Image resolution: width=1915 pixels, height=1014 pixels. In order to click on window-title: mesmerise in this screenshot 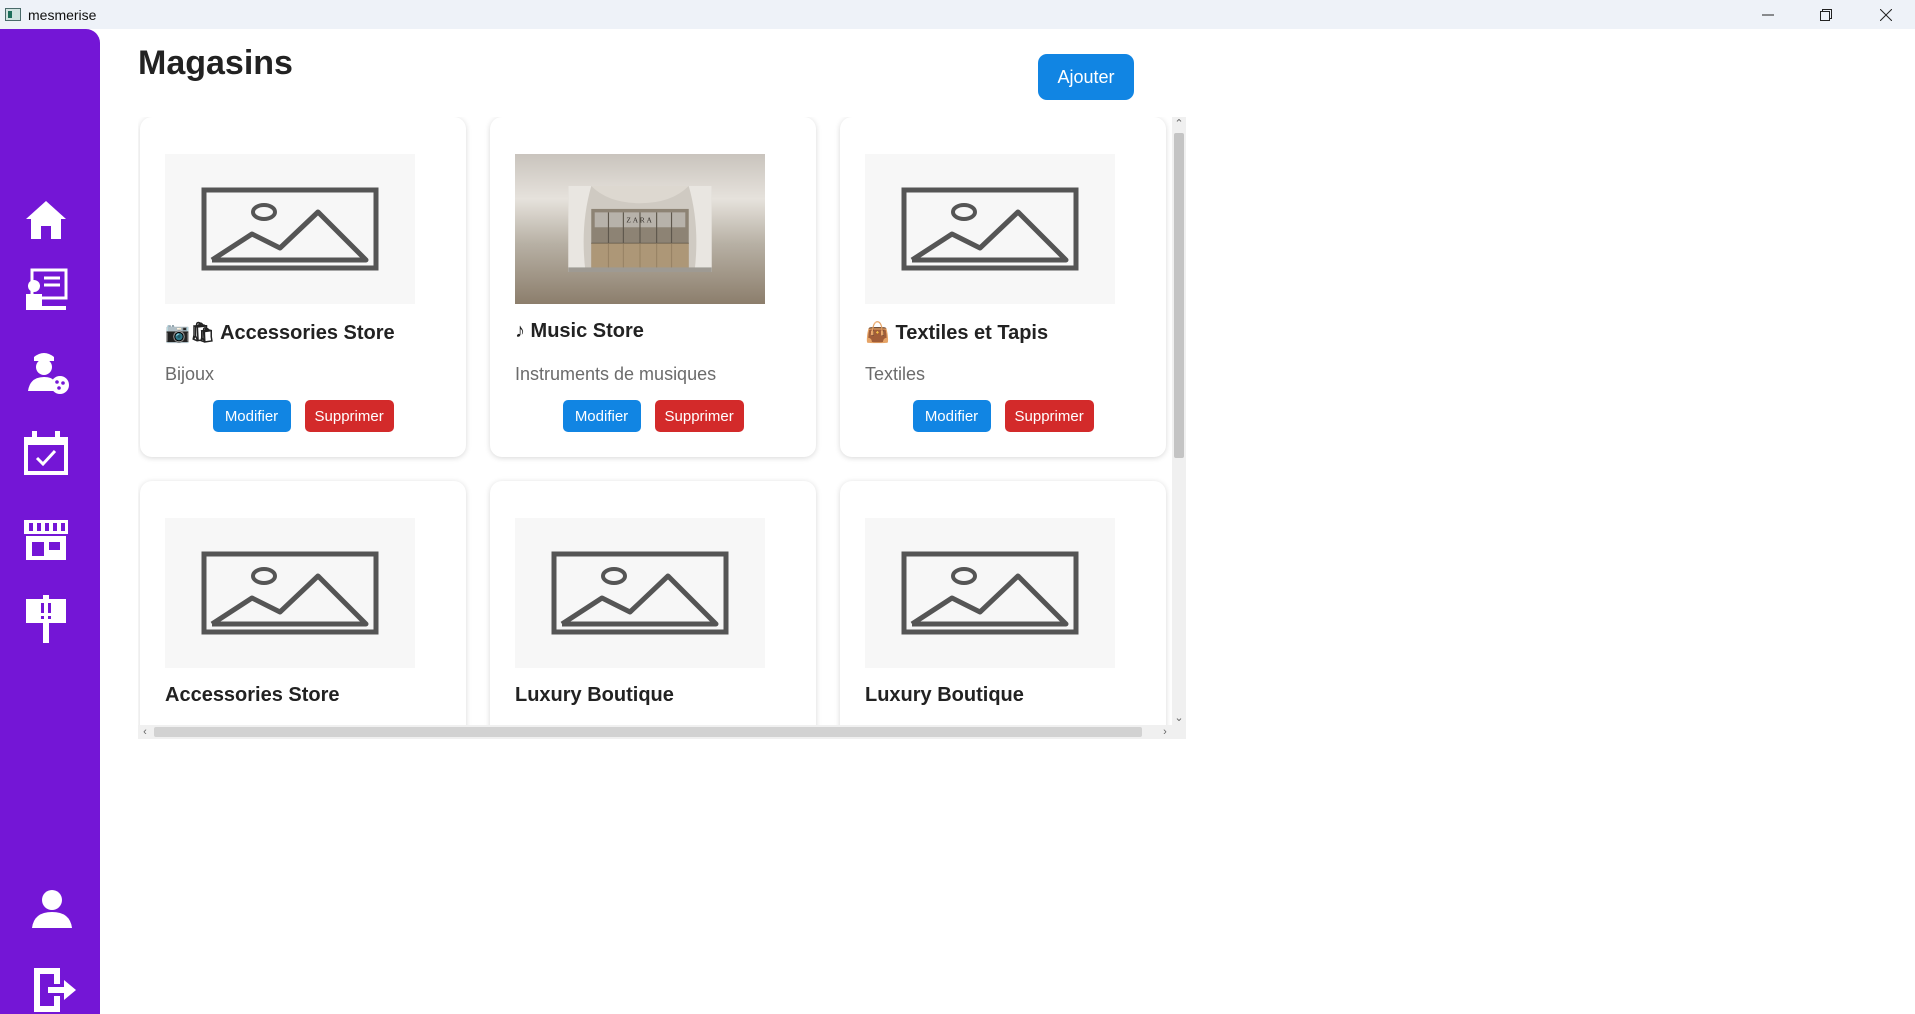, I will do `click(62, 14)`.